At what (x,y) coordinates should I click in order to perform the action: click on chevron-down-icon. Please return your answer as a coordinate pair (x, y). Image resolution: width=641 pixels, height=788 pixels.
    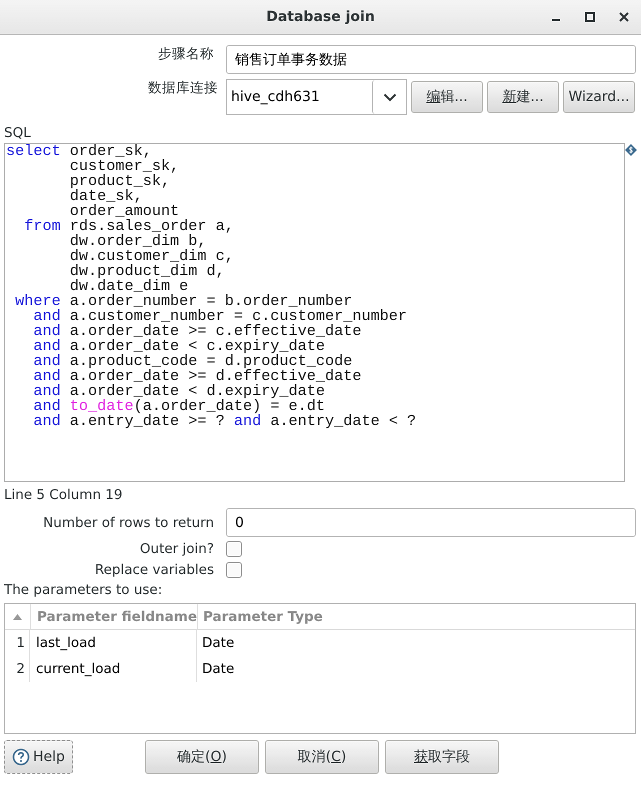
    Looking at the image, I should click on (389, 97).